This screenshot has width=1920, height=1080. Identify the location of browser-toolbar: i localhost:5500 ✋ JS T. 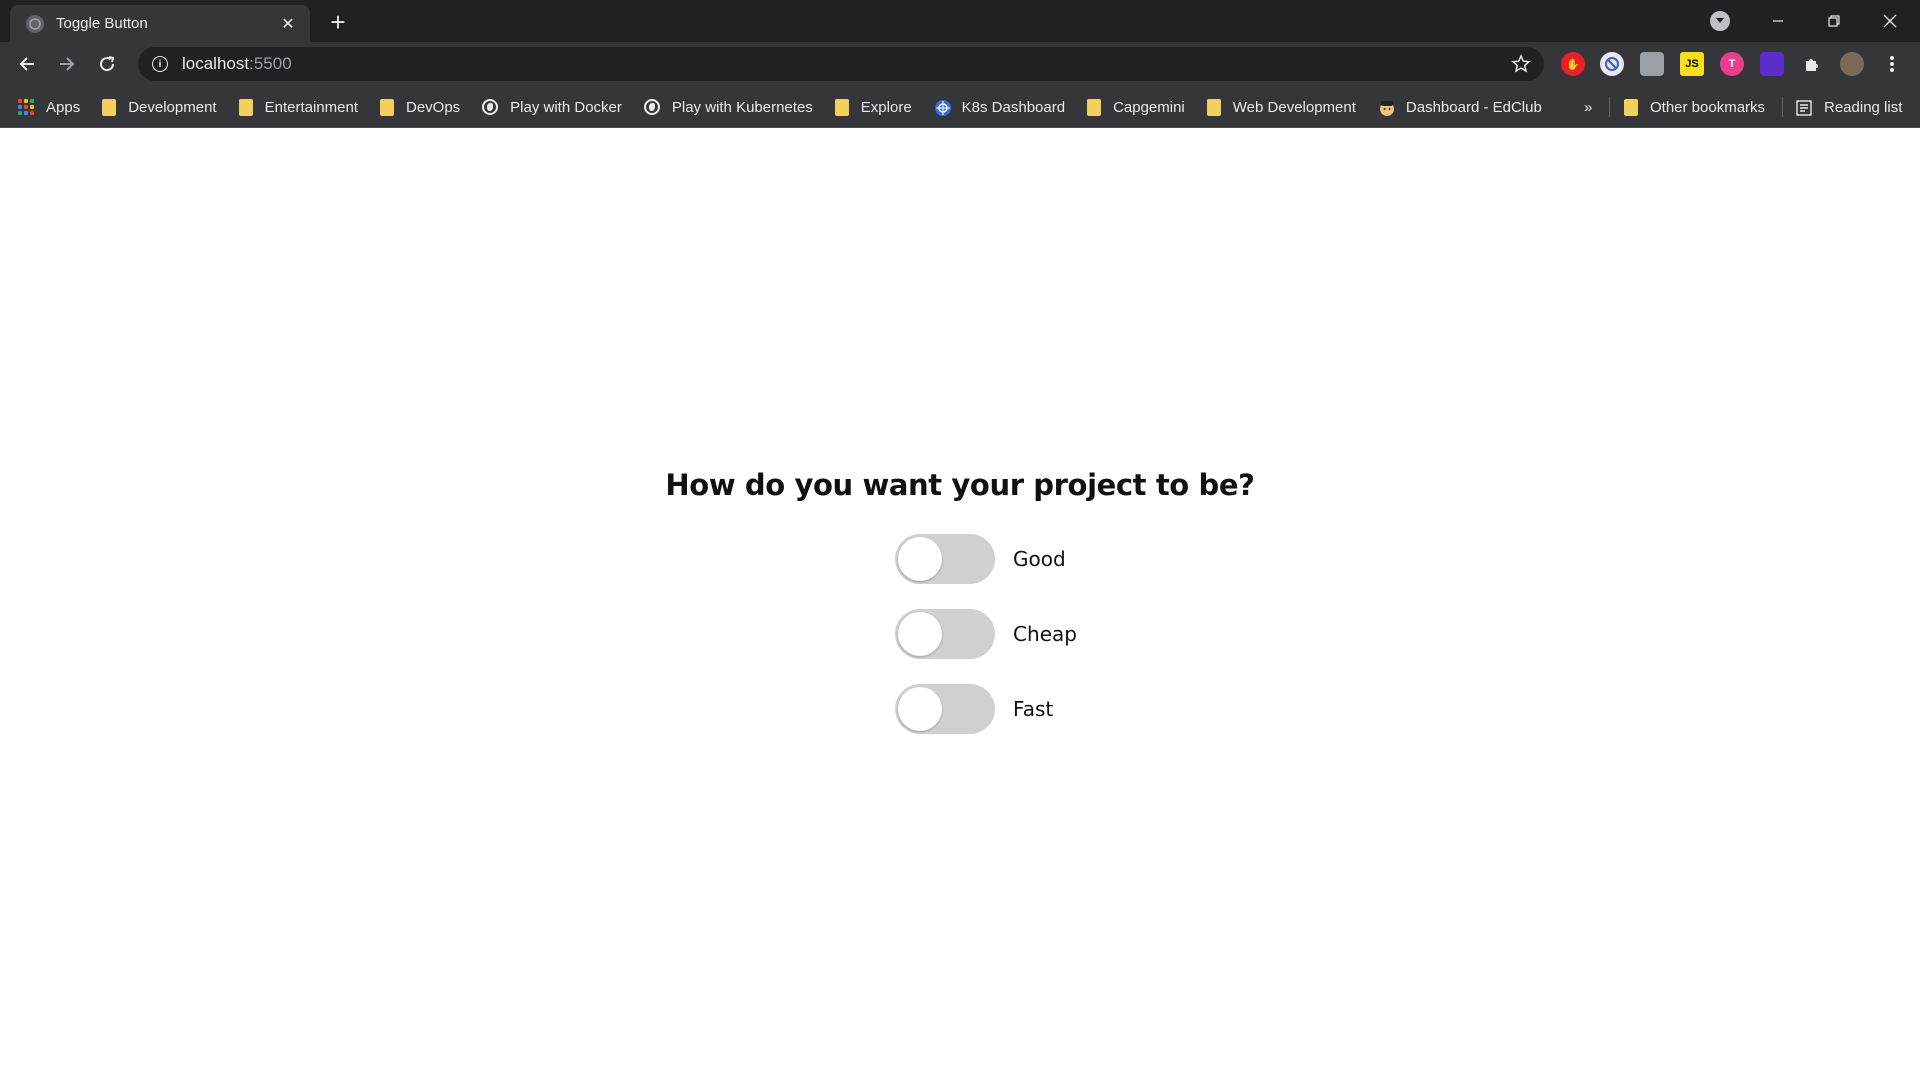
(960, 64).